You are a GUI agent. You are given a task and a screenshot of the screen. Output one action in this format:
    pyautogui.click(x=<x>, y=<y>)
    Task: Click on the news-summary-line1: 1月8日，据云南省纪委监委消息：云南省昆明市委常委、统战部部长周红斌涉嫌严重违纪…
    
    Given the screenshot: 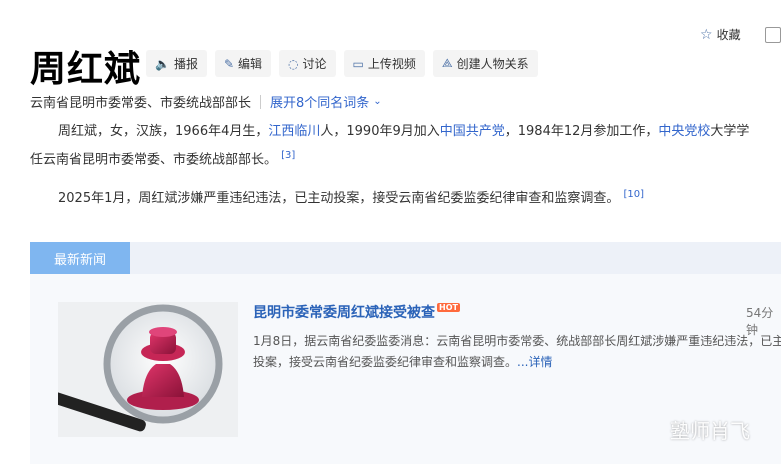 What is the action you would take?
    pyautogui.click(x=517, y=341)
    